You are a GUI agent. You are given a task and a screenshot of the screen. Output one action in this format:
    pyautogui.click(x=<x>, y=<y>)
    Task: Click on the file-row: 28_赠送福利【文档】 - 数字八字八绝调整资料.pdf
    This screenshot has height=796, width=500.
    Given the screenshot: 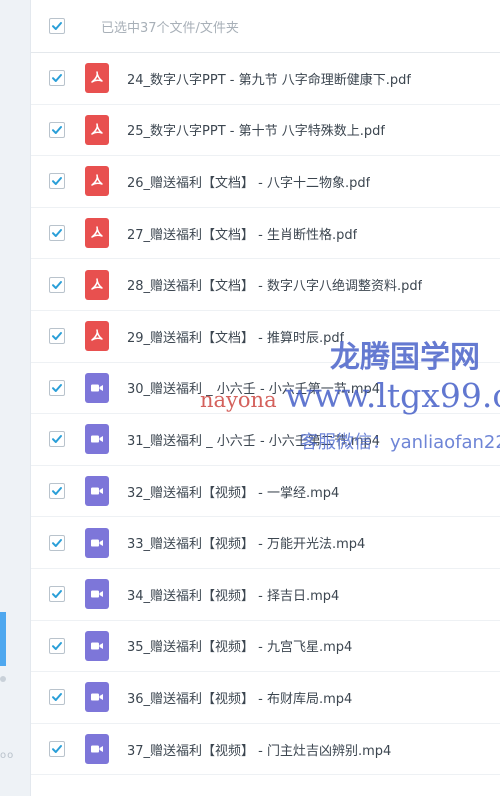 What is the action you would take?
    pyautogui.click(x=265, y=285)
    